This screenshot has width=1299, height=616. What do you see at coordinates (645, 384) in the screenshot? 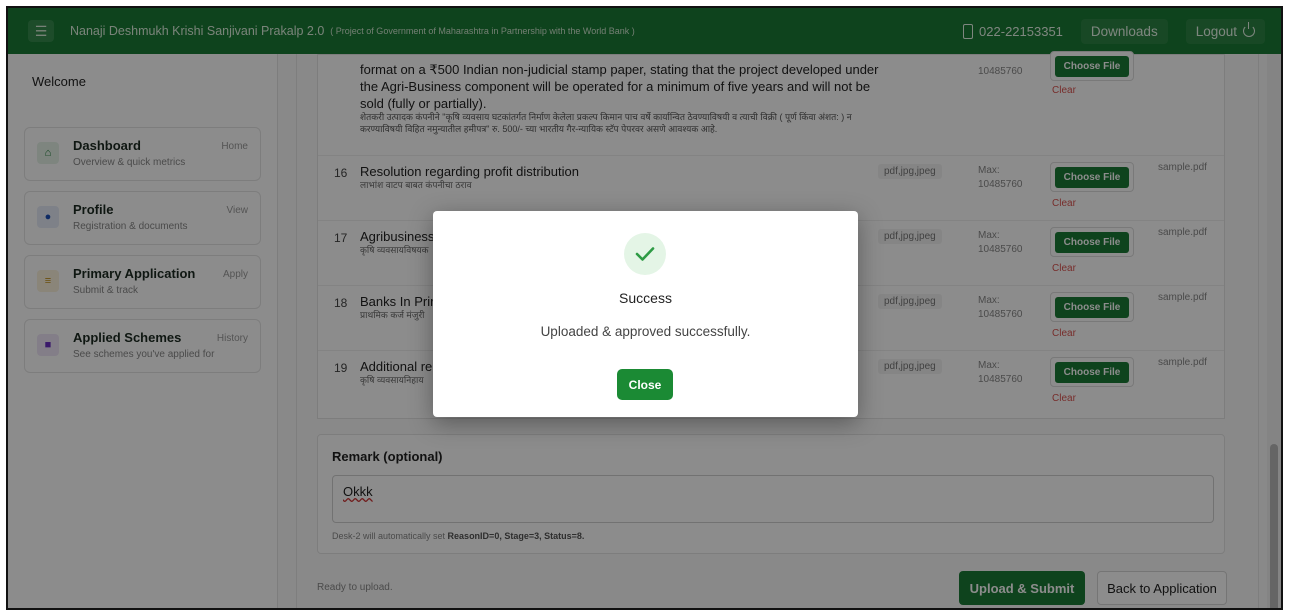
I see `close-button: Close` at bounding box center [645, 384].